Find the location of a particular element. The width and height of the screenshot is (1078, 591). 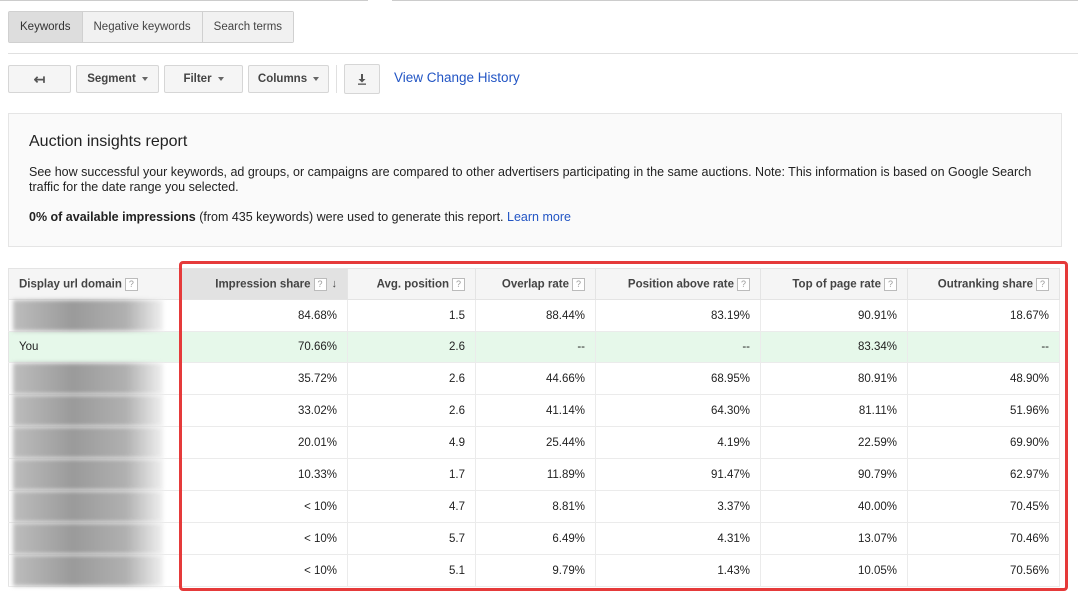

table-row: 33.02% 2.6 41.14% 64.30% 81.11% 51.96% is located at coordinates (534, 410).